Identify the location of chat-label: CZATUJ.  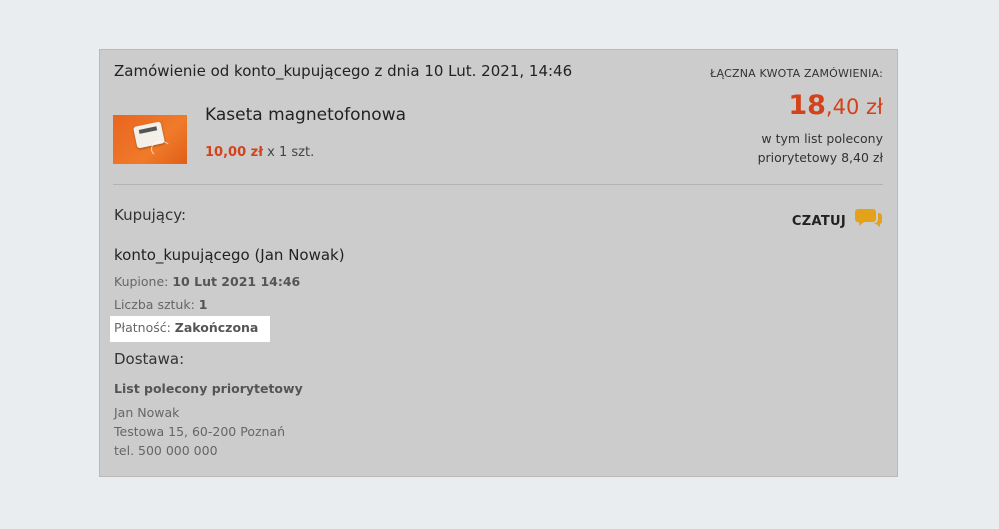
(818, 221).